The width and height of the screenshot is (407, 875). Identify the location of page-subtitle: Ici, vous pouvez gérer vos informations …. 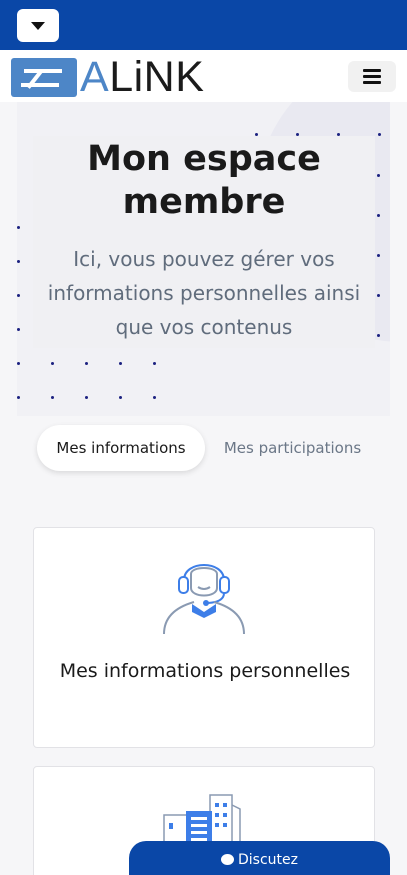
(204, 293).